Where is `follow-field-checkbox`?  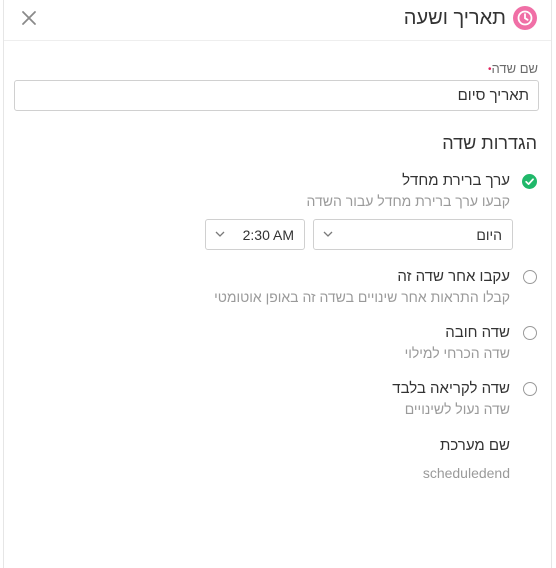
follow-field-checkbox is located at coordinates (530, 277).